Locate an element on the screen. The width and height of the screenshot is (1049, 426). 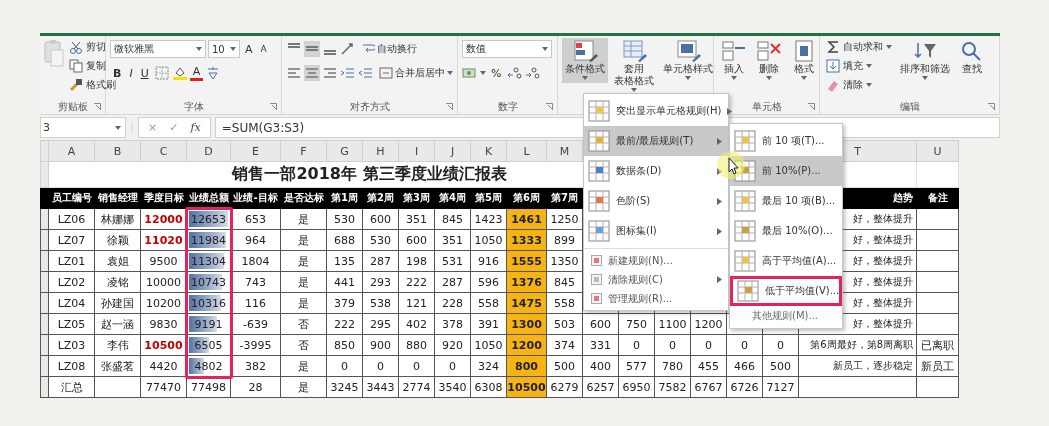
table-cell: LZ06 is located at coordinates (71, 219).